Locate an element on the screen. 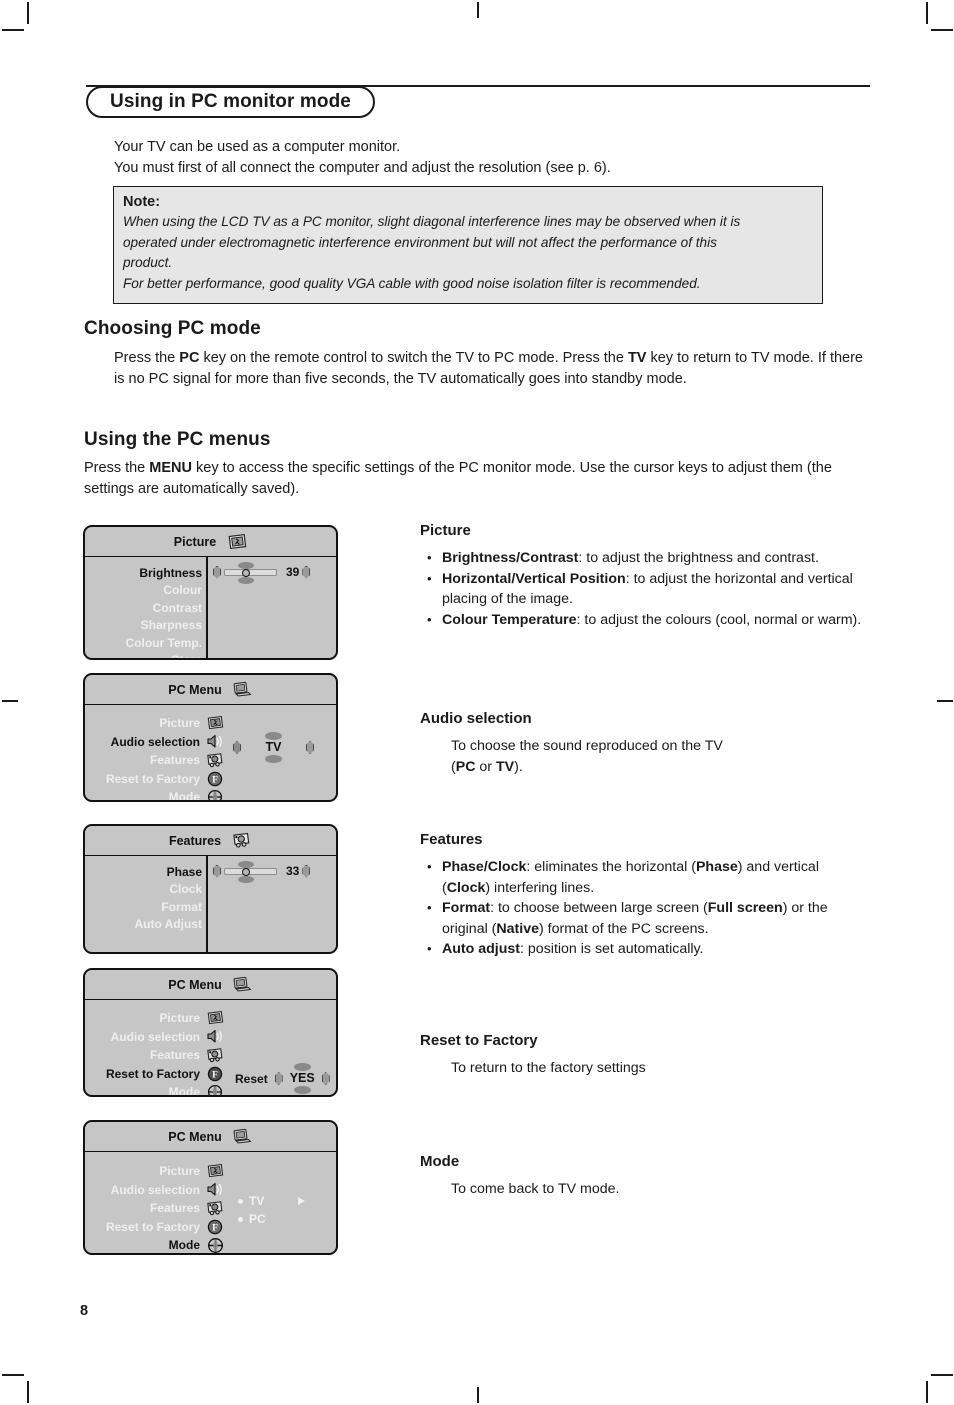  picture-bullet-1-term: Brightness/Contrast is located at coordinates (510, 558).